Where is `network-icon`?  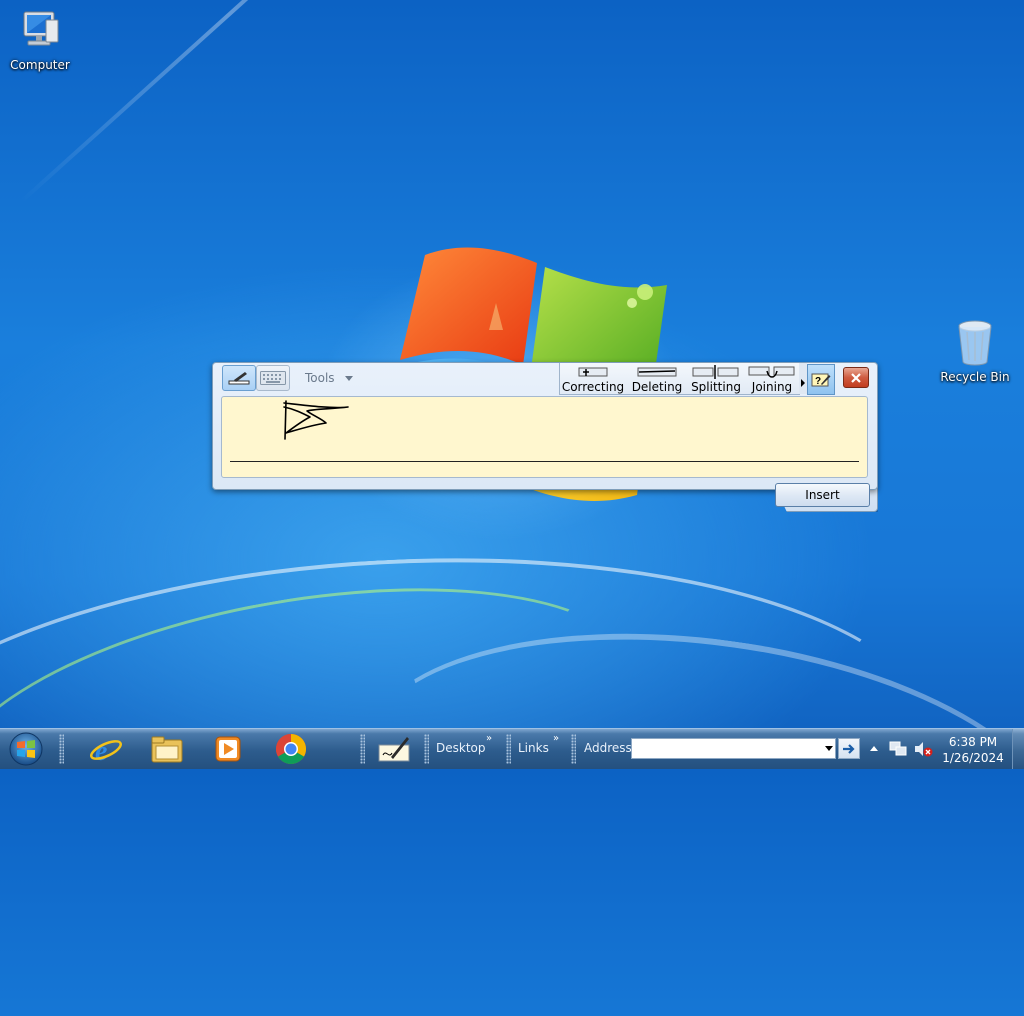 network-icon is located at coordinates (898, 749).